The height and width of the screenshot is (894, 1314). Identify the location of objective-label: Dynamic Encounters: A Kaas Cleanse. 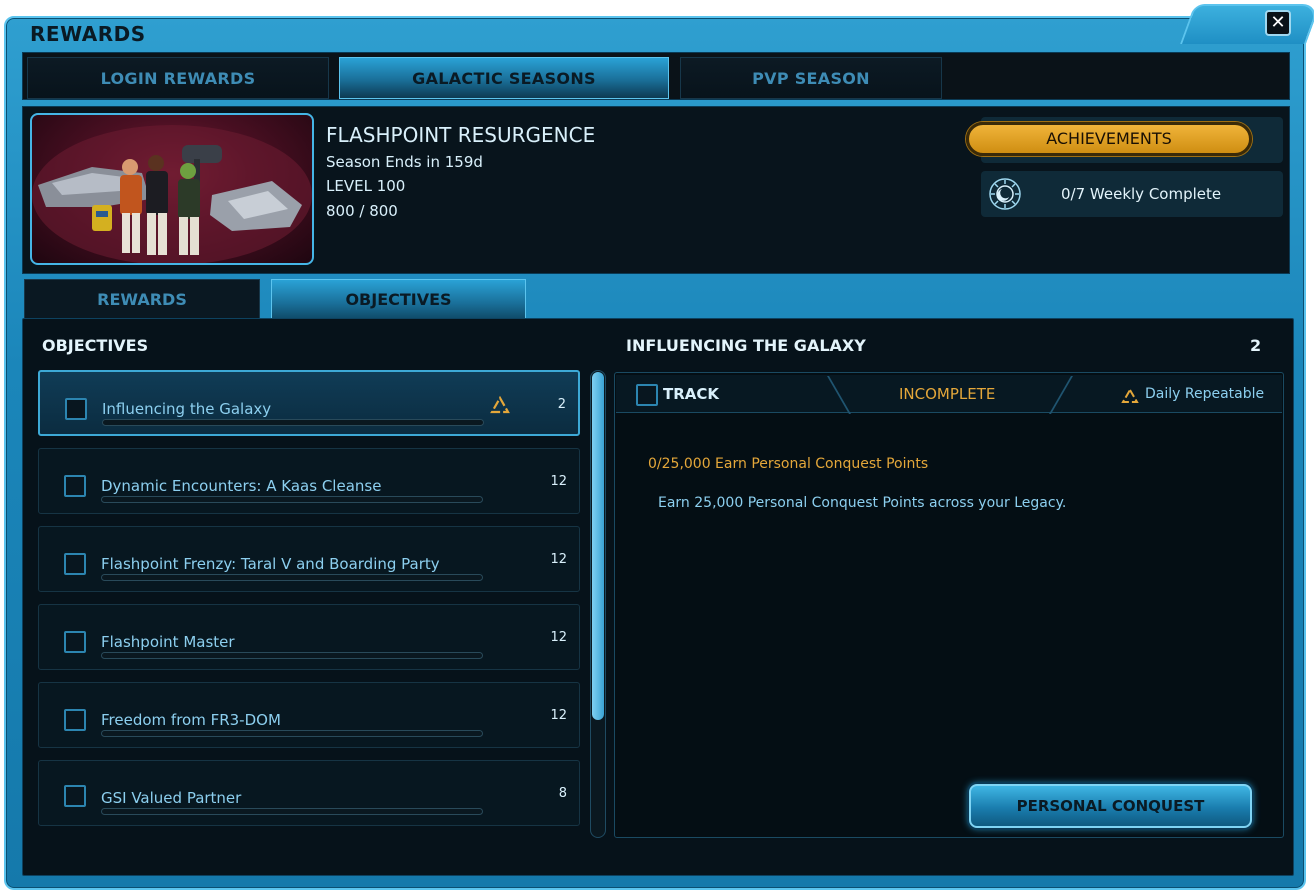
(241, 486).